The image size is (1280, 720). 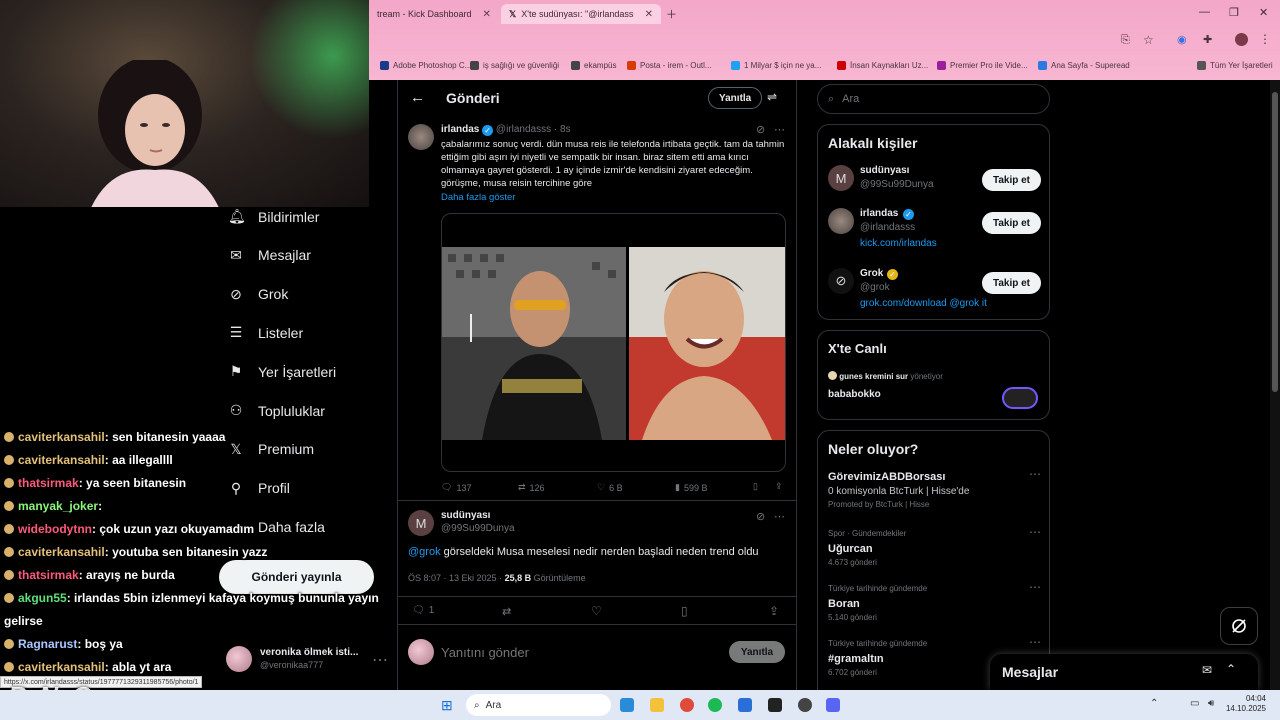 What do you see at coordinates (282, 371) in the screenshot?
I see `sidebar-item-yer-i̇şaretleri: ⚑ Yer İşaretleri` at bounding box center [282, 371].